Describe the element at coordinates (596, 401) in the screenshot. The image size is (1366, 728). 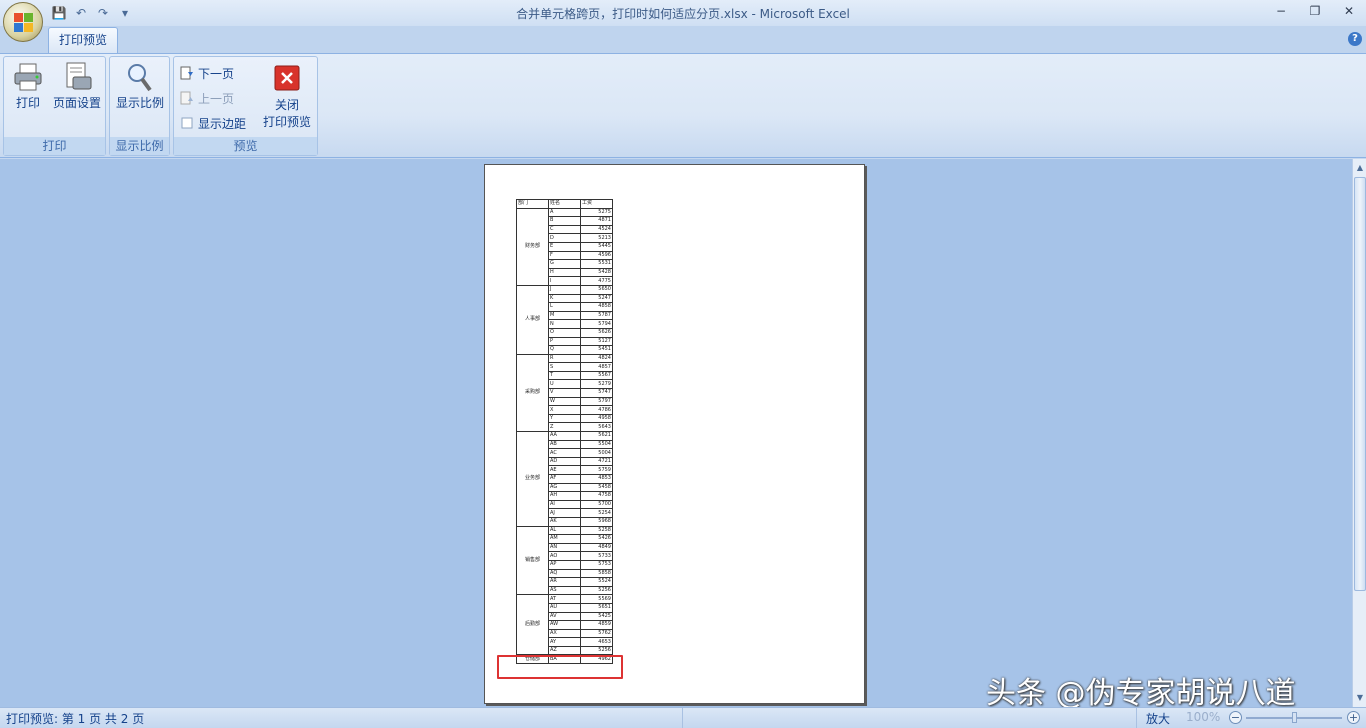
I see `salary-cell: 5797` at that location.